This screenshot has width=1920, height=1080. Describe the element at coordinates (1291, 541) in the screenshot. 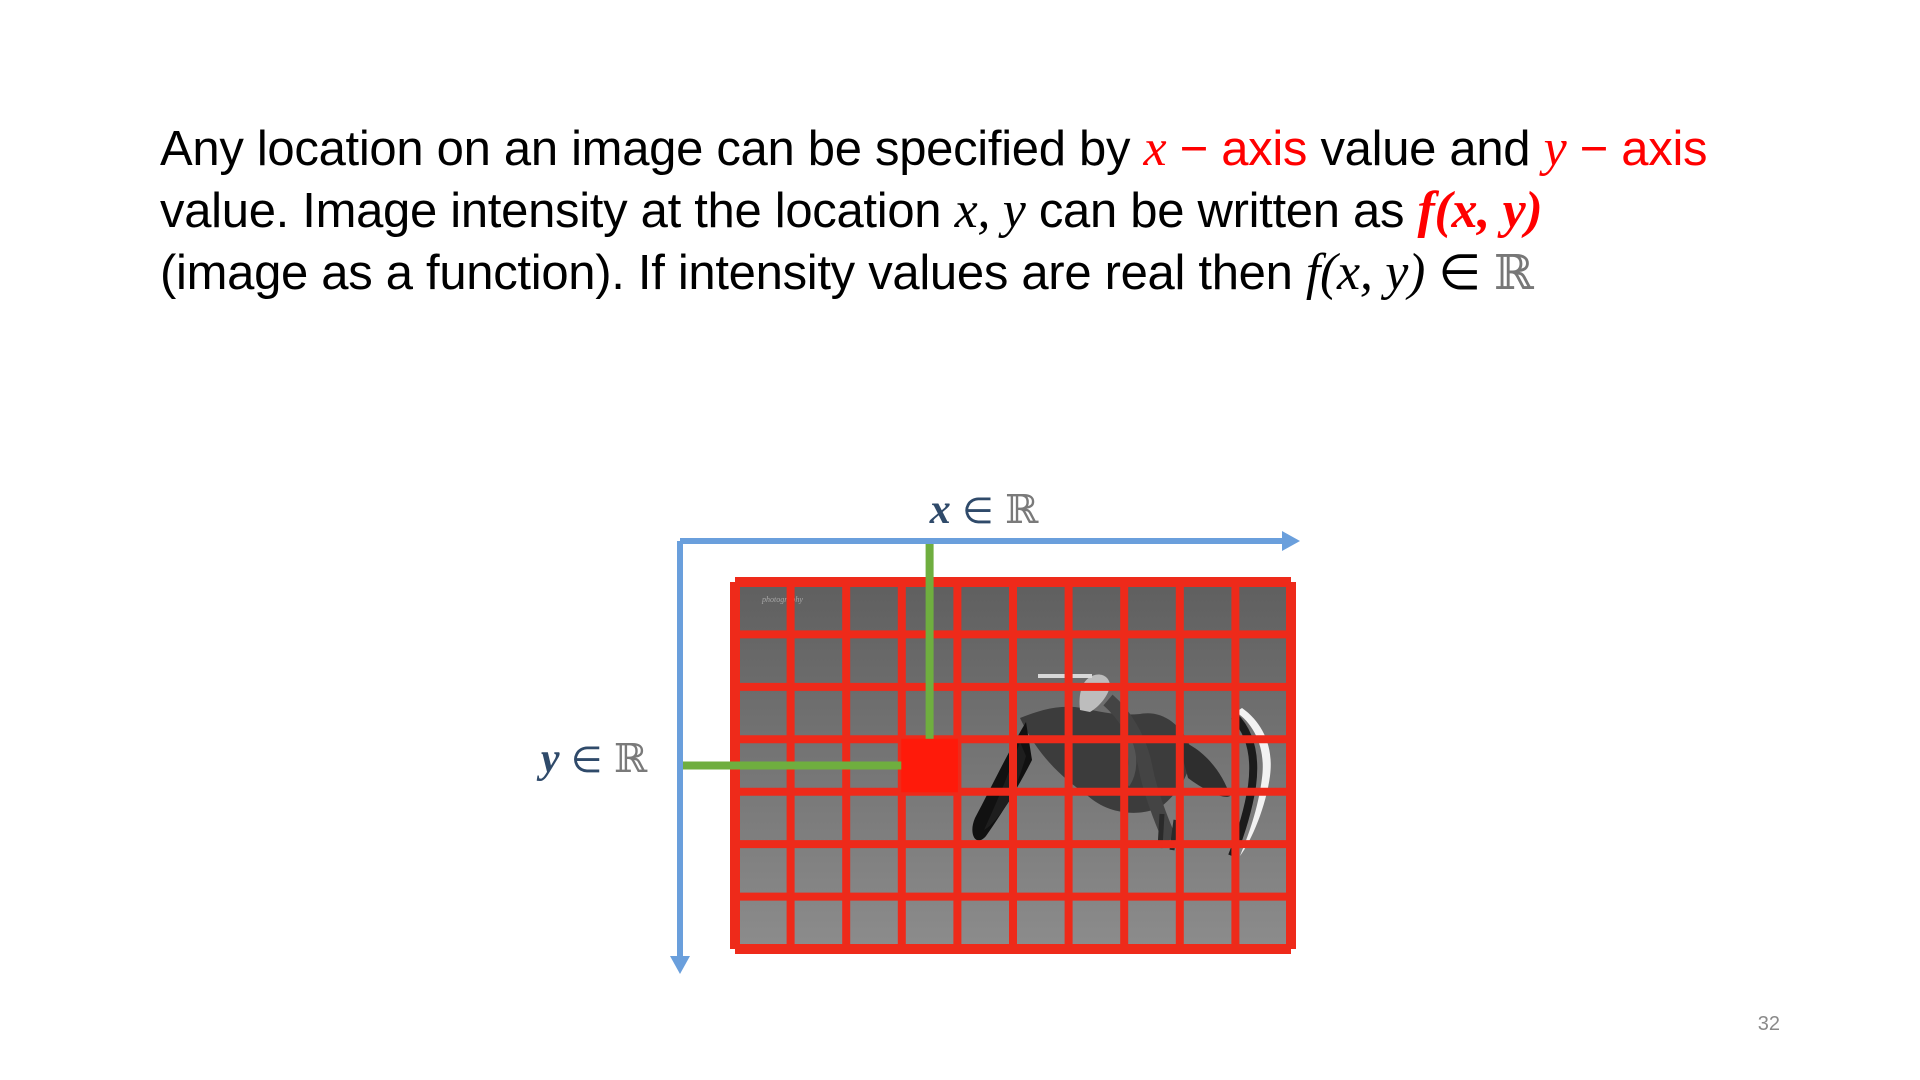

I see `x-axis-arrowhead` at that location.